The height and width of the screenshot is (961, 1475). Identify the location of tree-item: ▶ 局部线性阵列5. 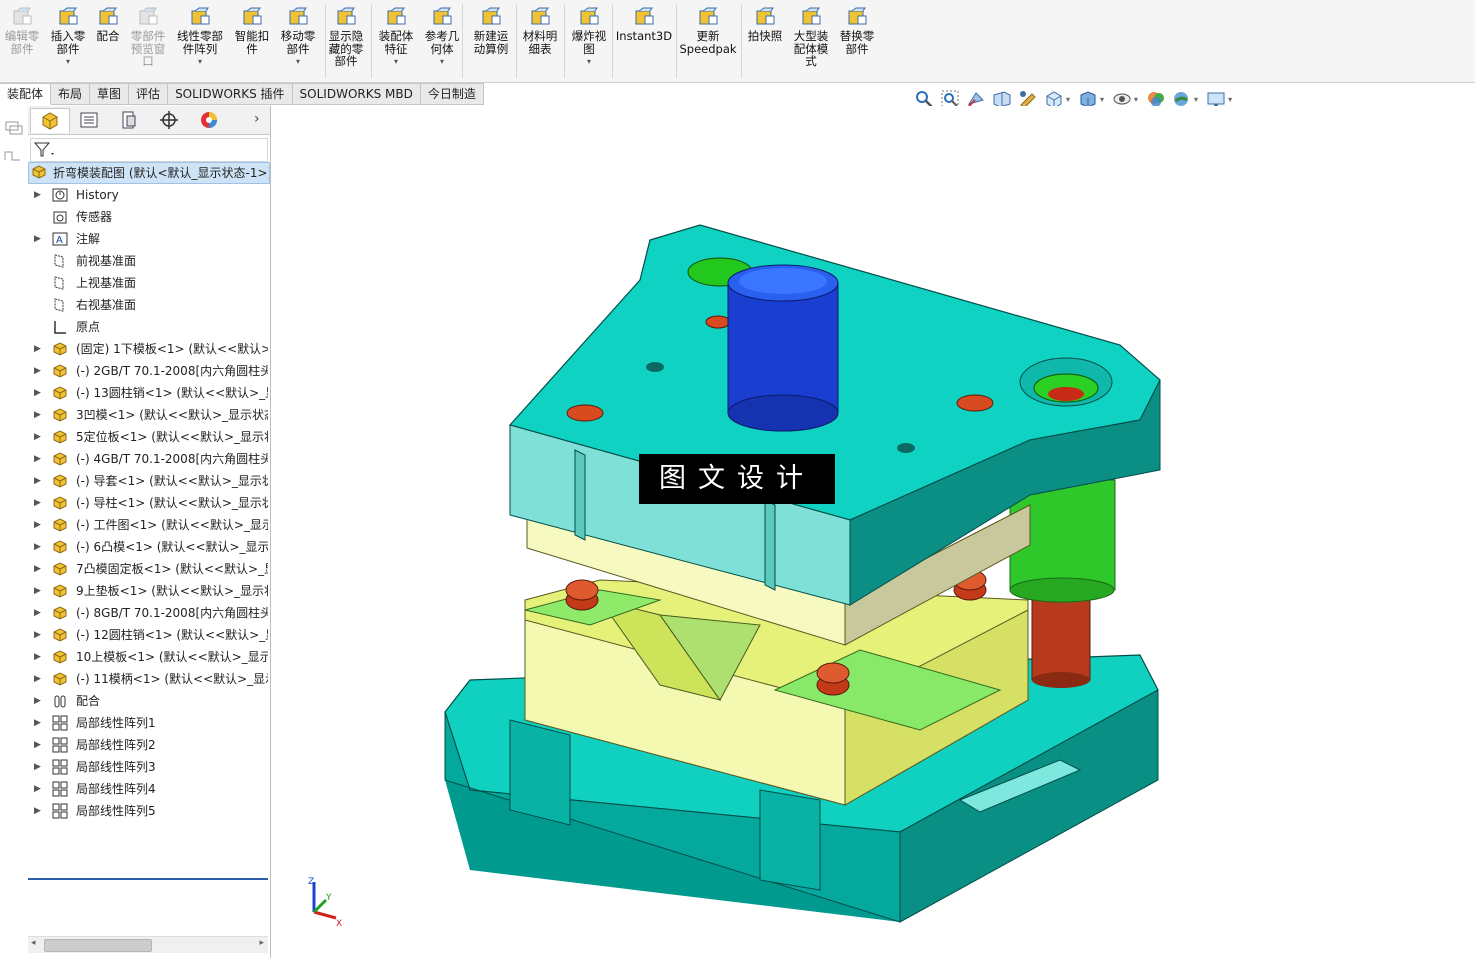
(148, 811).